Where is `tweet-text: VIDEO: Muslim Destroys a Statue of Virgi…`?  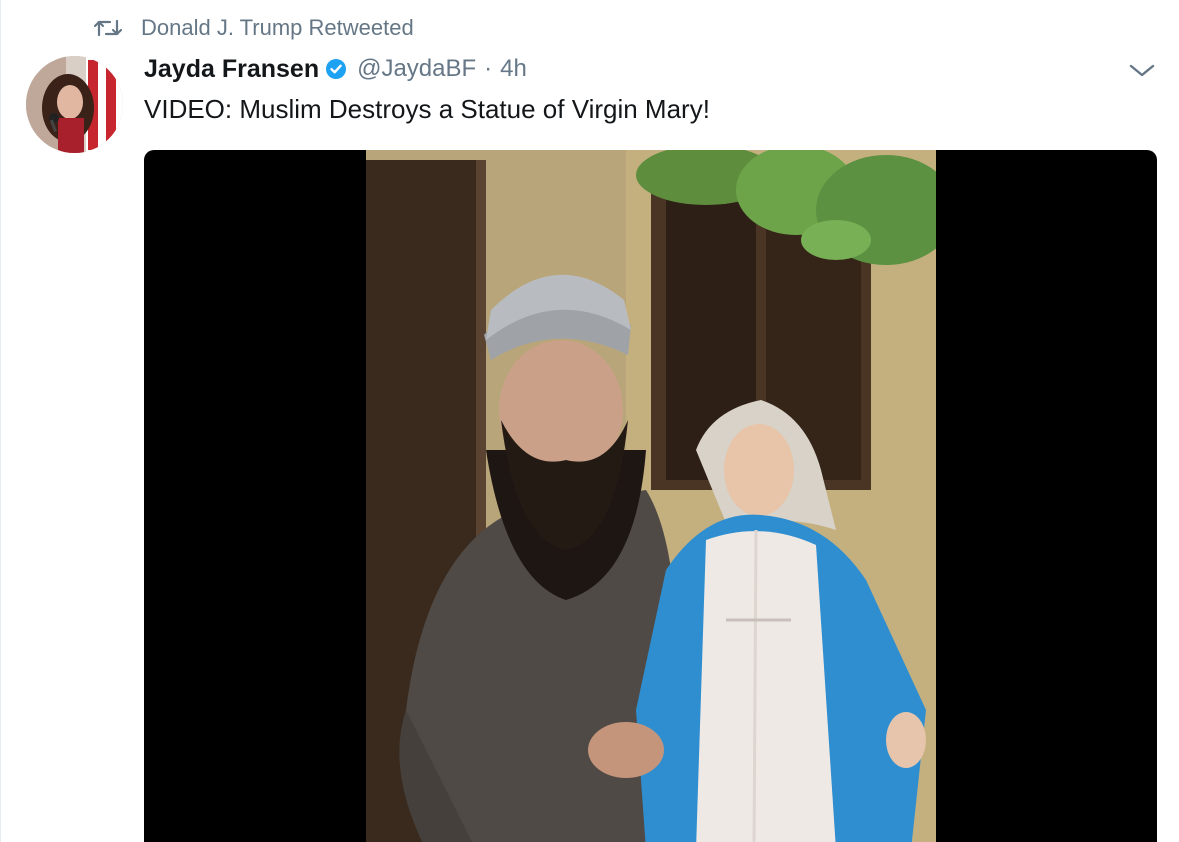 tweet-text: VIDEO: Muslim Destroys a Statue of Virgi… is located at coordinates (427, 109).